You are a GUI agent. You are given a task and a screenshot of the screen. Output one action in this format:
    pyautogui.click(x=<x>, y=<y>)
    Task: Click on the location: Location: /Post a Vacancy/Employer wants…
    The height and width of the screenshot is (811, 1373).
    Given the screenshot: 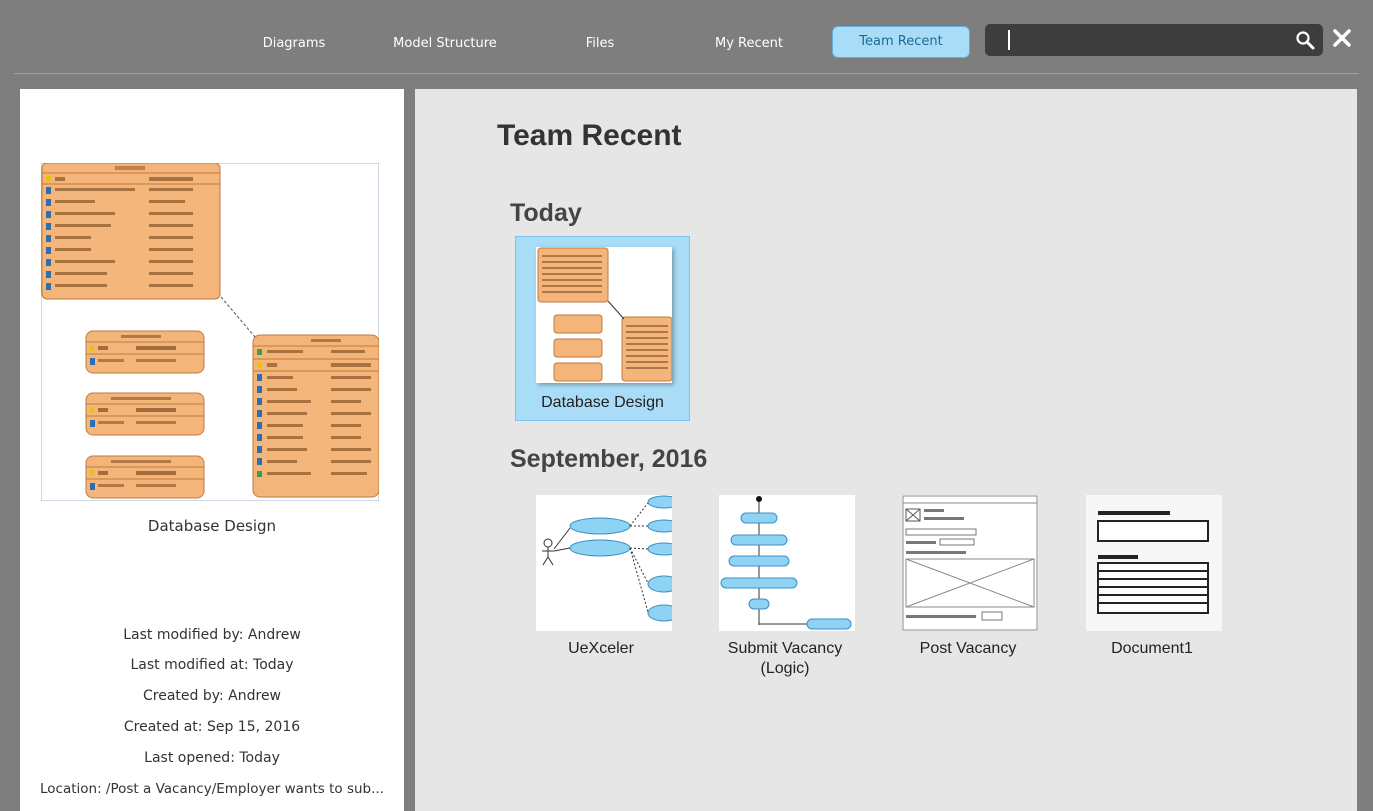 What is the action you would take?
    pyautogui.click(x=212, y=789)
    